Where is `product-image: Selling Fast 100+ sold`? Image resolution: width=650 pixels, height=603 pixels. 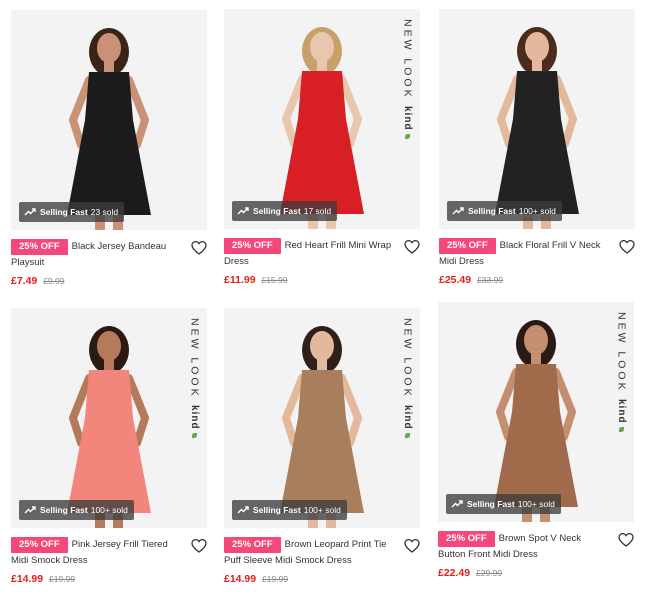 product-image: Selling Fast 100+ sold is located at coordinates (537, 119).